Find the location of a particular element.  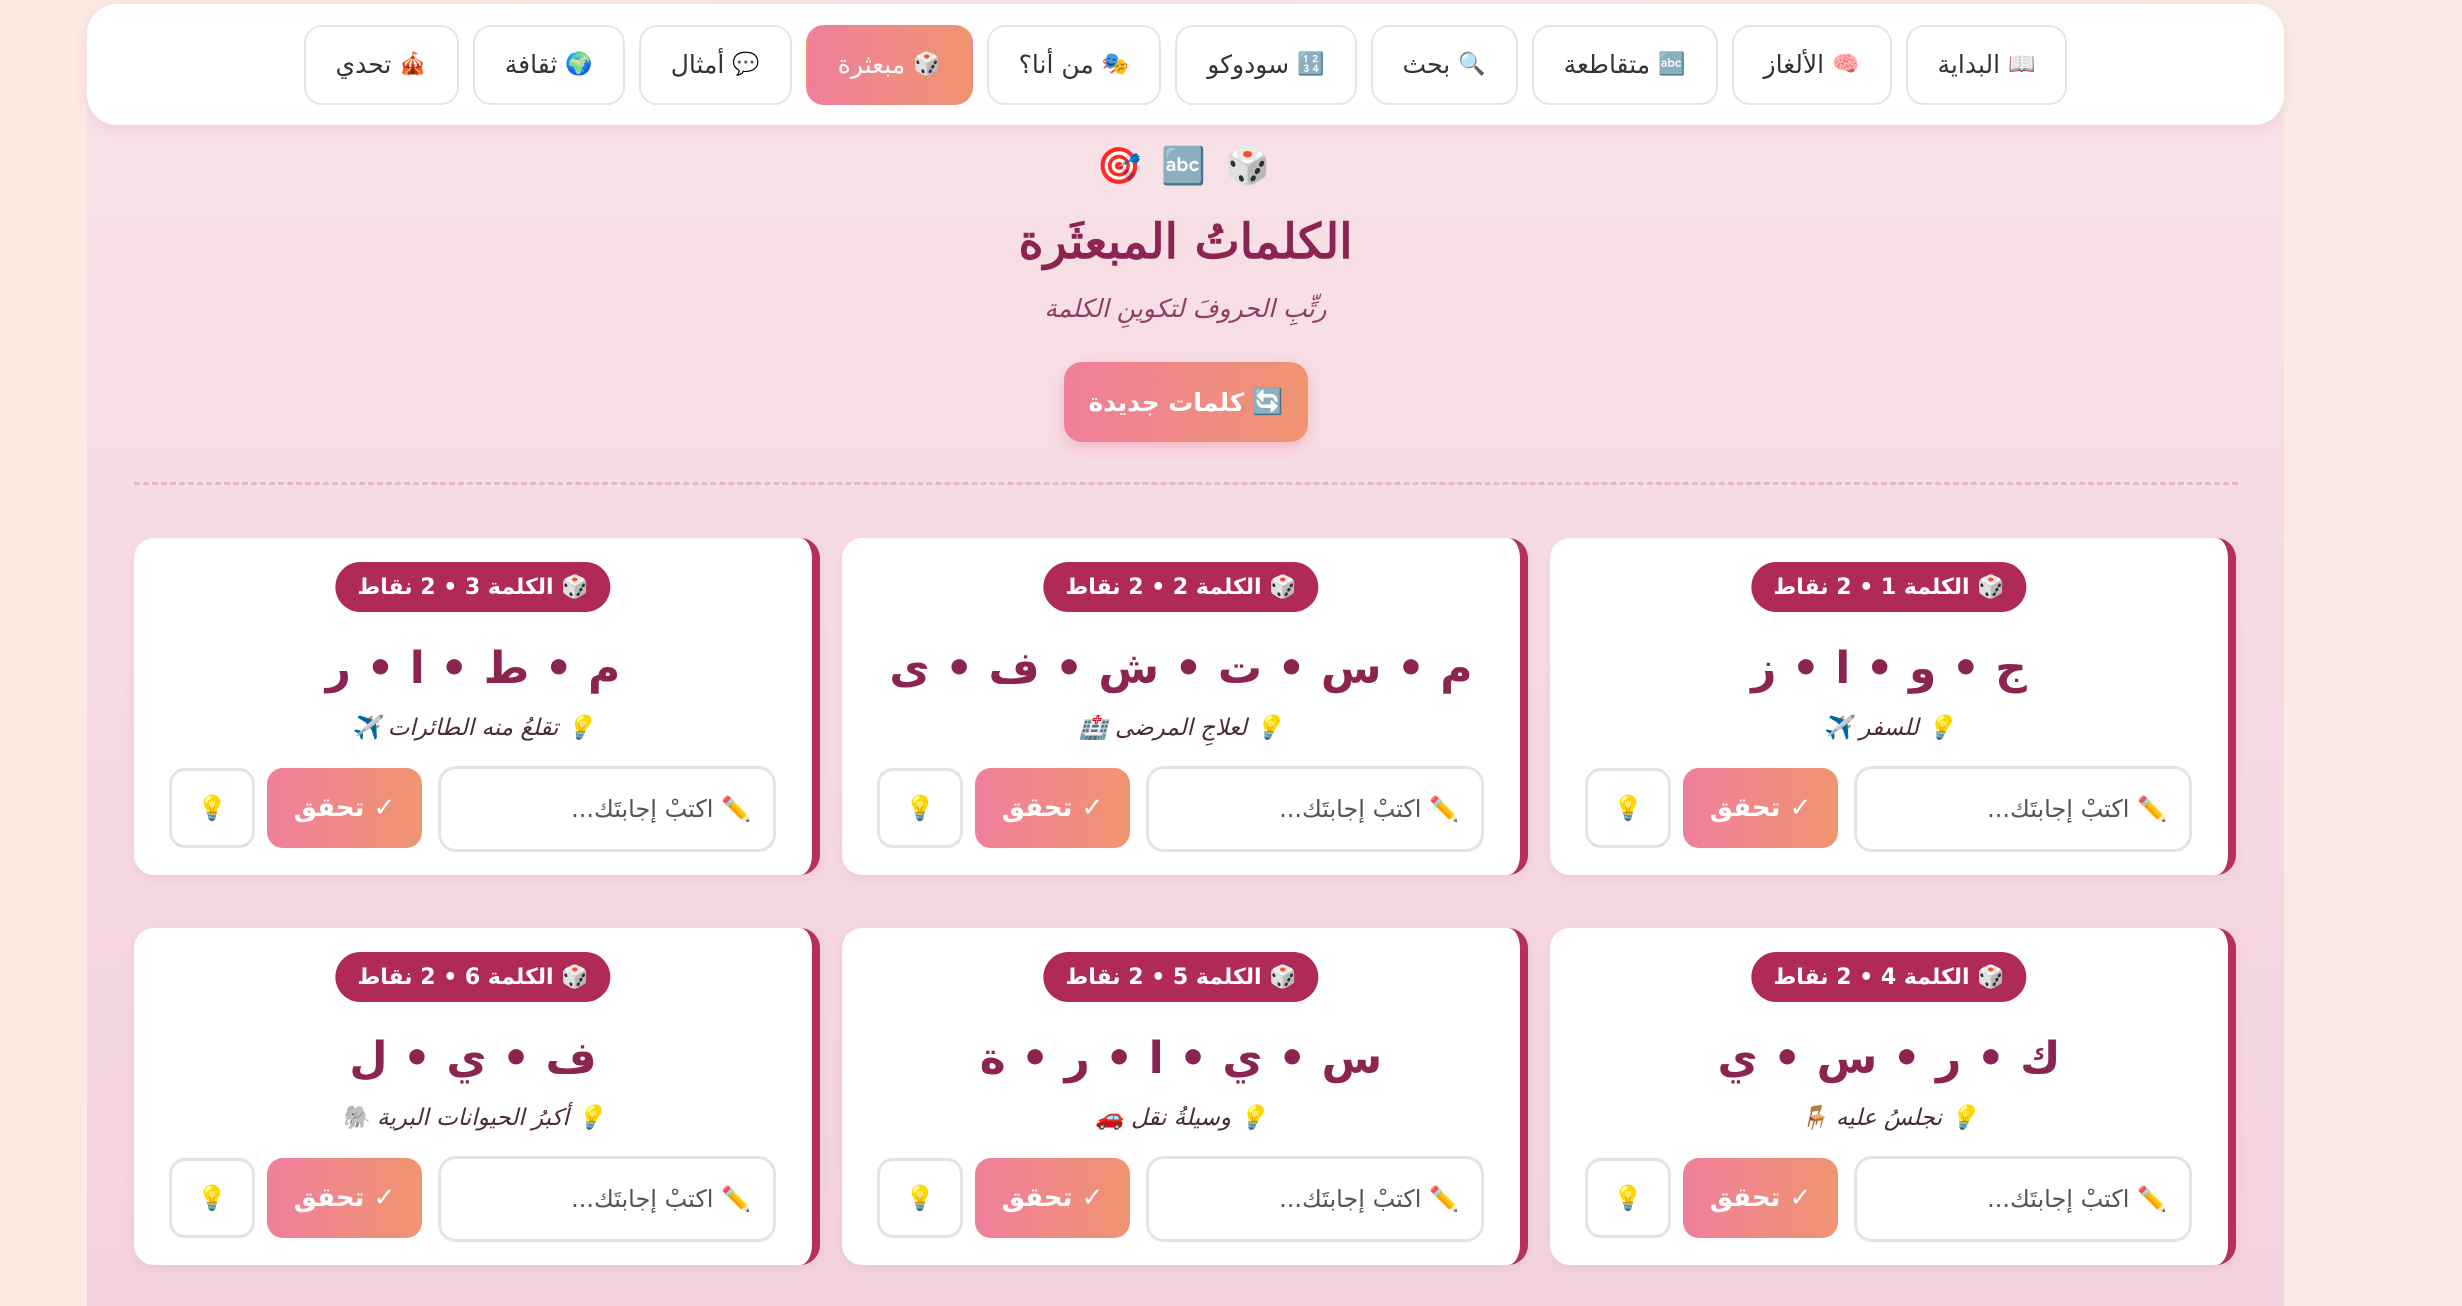

word-badge: 🎲 الكلمة 5 • 2 نقاط is located at coordinates (1181, 977).